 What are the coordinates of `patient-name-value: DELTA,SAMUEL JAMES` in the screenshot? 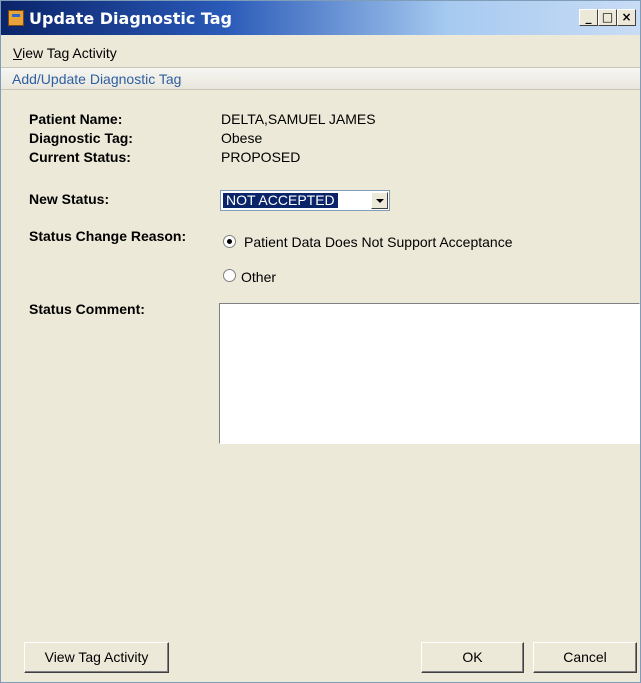 It's located at (298, 119).